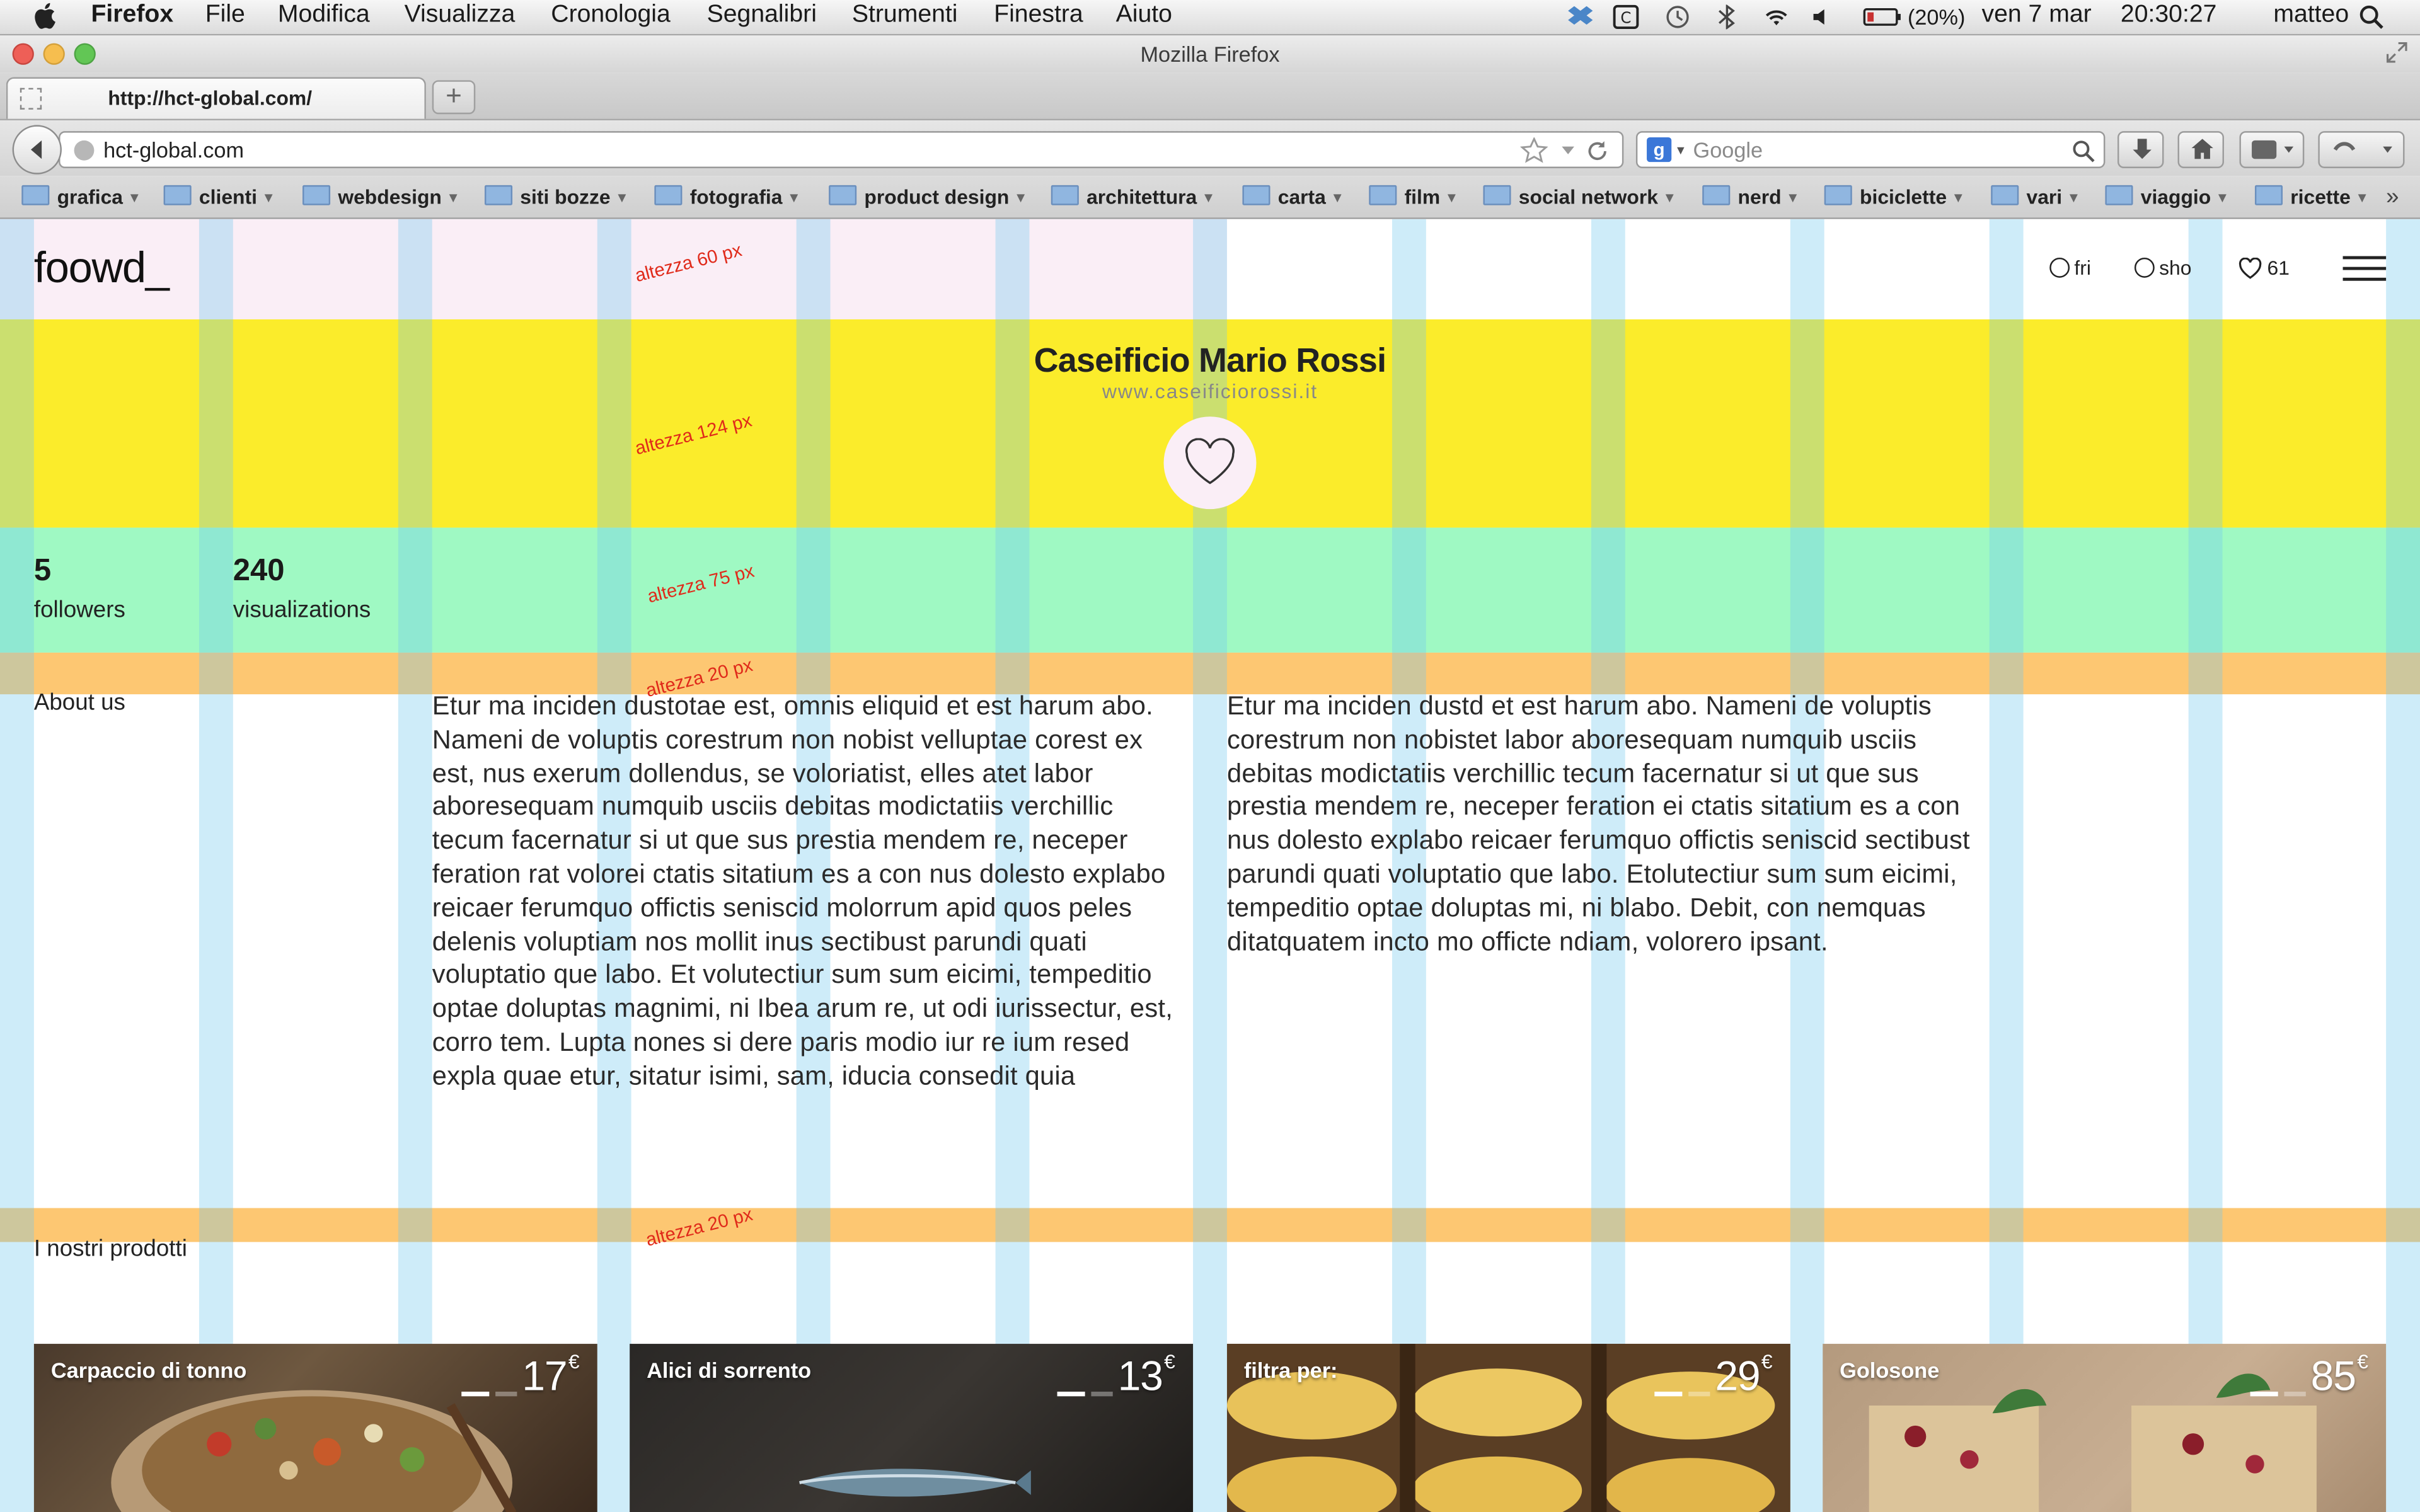 The width and height of the screenshot is (2420, 1512). Describe the element at coordinates (727, 197) in the screenshot. I see `bookmark-folder-fotografia: fotografia ▼` at that location.